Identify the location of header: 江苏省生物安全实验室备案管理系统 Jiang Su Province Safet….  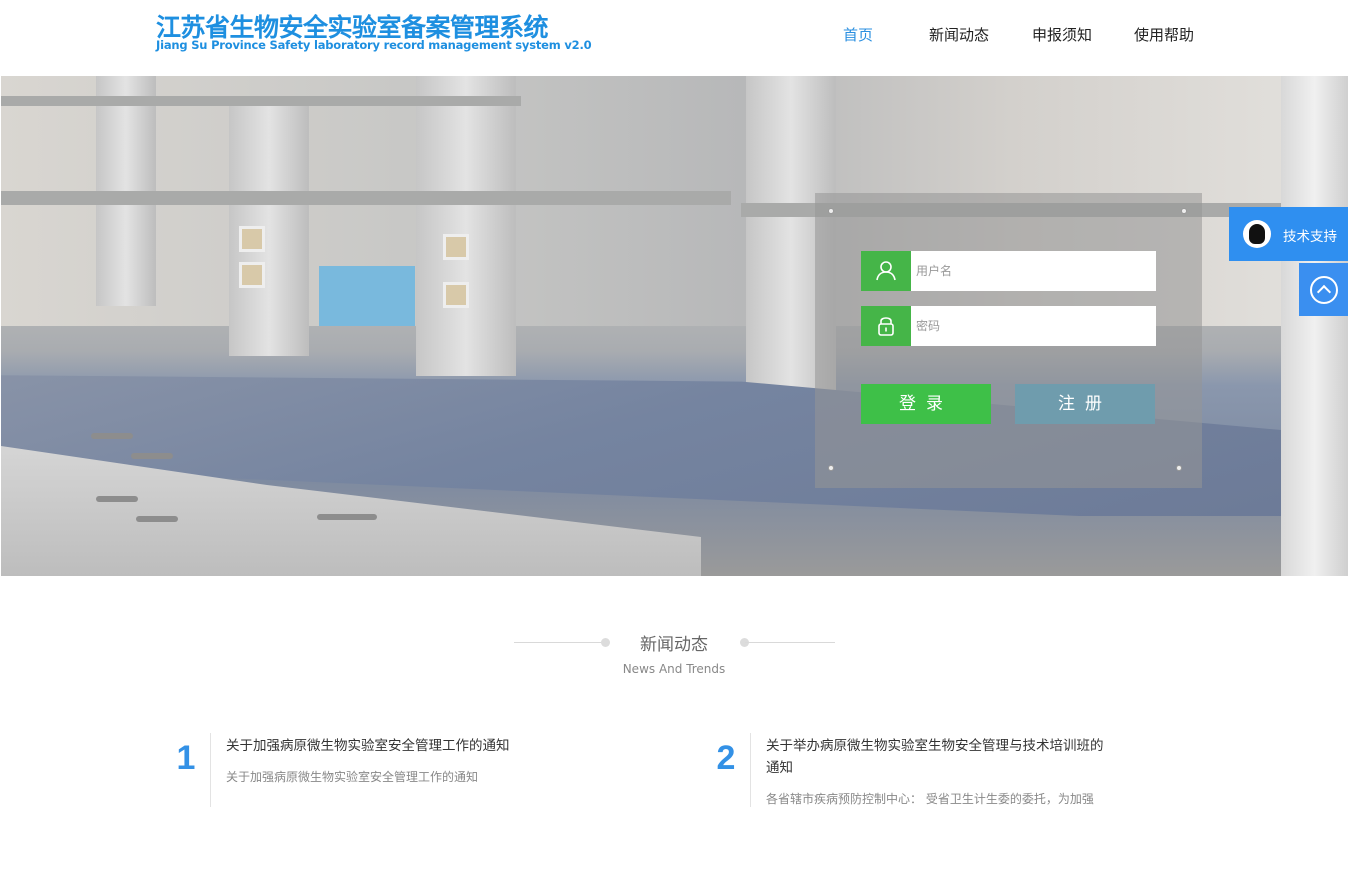
(674, 38).